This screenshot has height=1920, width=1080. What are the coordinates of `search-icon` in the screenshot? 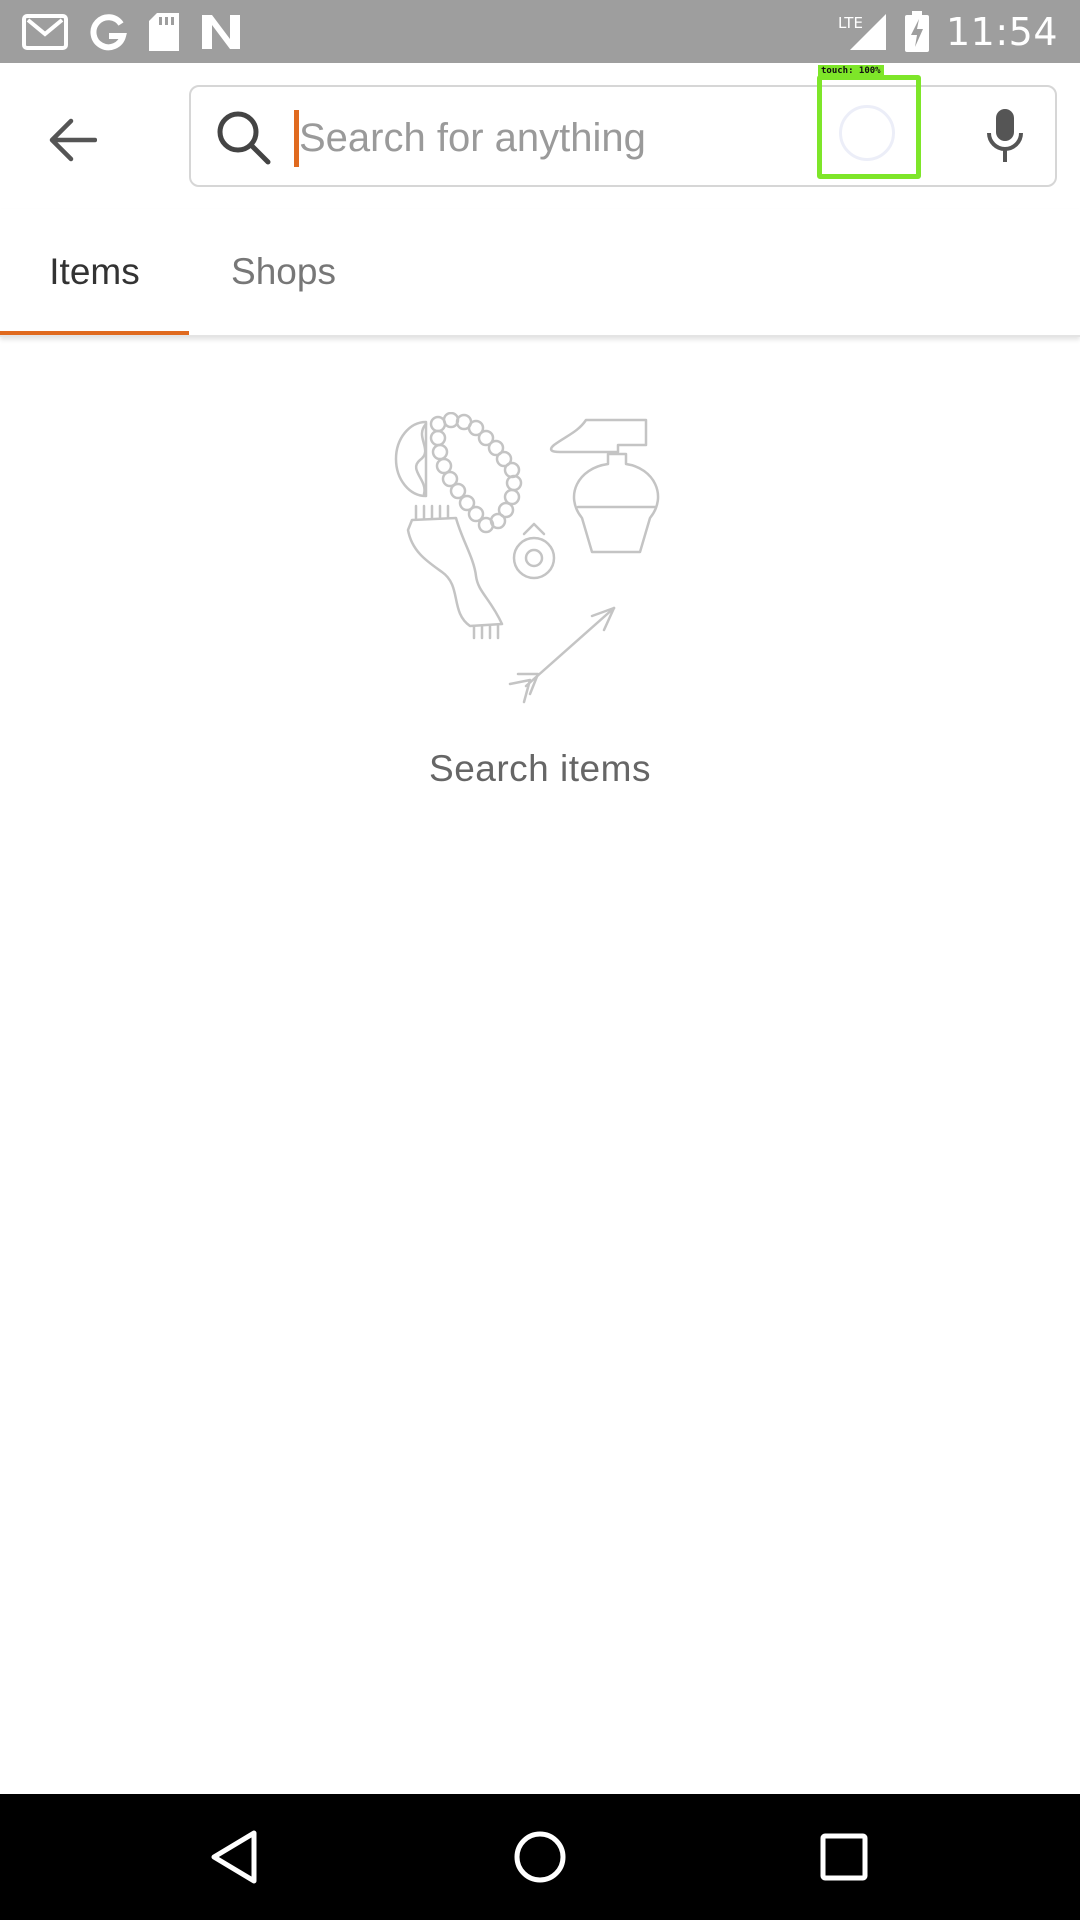 It's located at (244, 138).